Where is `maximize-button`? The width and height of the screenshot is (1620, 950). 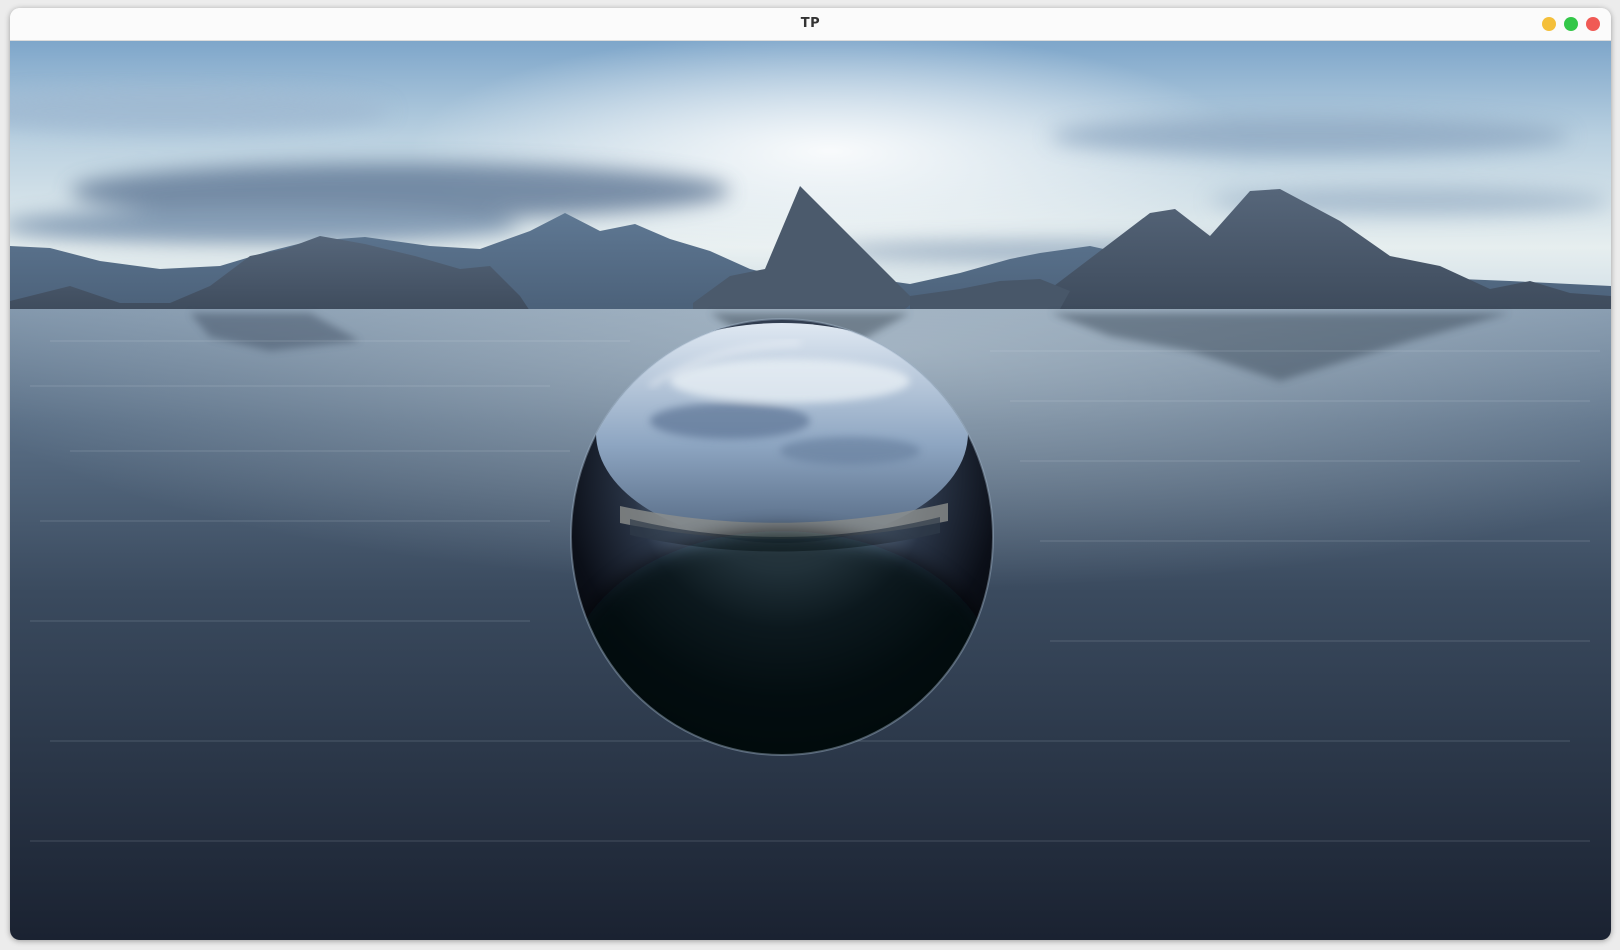
maximize-button is located at coordinates (1571, 24).